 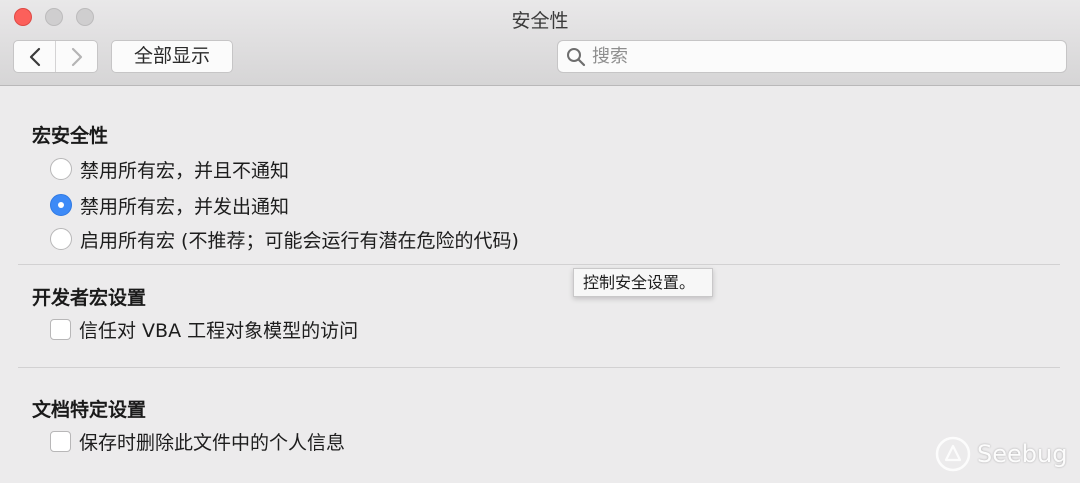 What do you see at coordinates (89, 410) in the screenshot?
I see `document-specific-settings-heading: 文档特定设置` at bounding box center [89, 410].